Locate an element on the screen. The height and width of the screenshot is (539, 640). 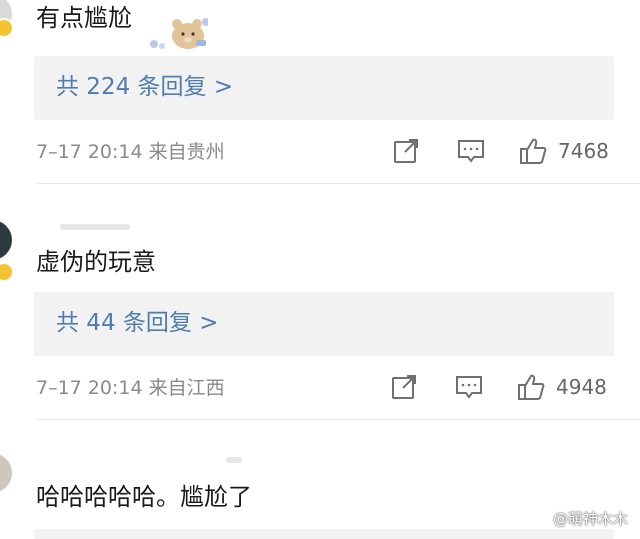
watermark: @萌神木木 is located at coordinates (590, 519).